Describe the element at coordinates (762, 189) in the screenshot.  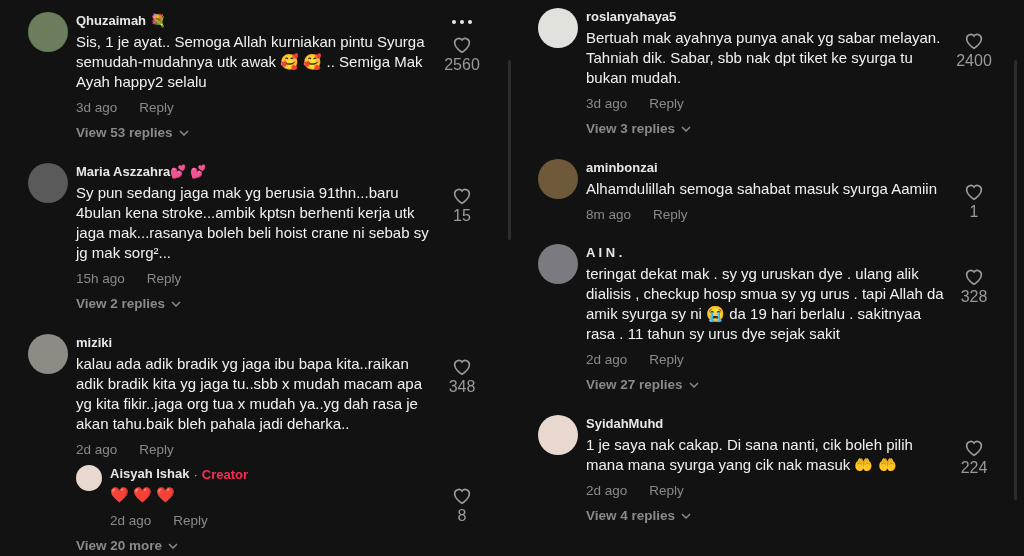
I see `comment-text: Alhamdulillah semoga sahabat masuk syurga Aamiin` at that location.